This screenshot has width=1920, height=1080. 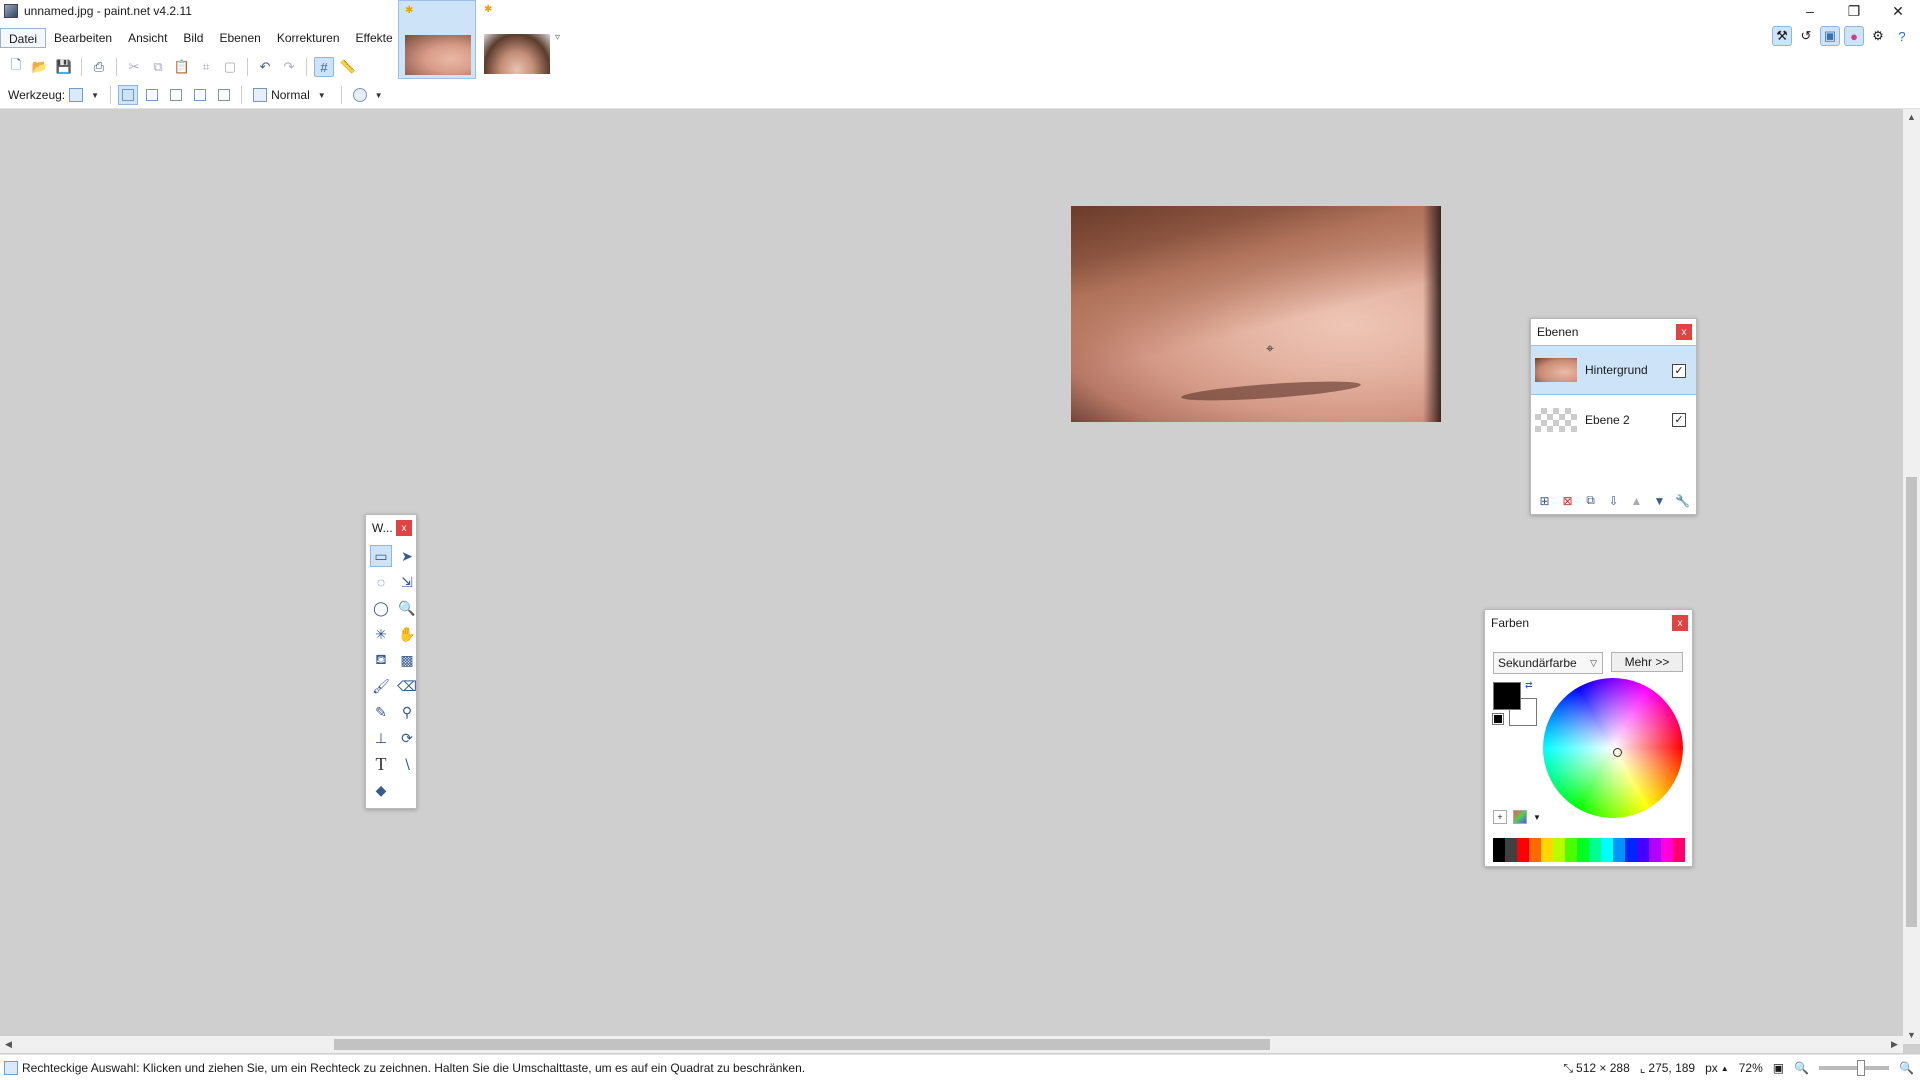 I want to click on selection-mode-invert-icon, so click(x=224, y=95).